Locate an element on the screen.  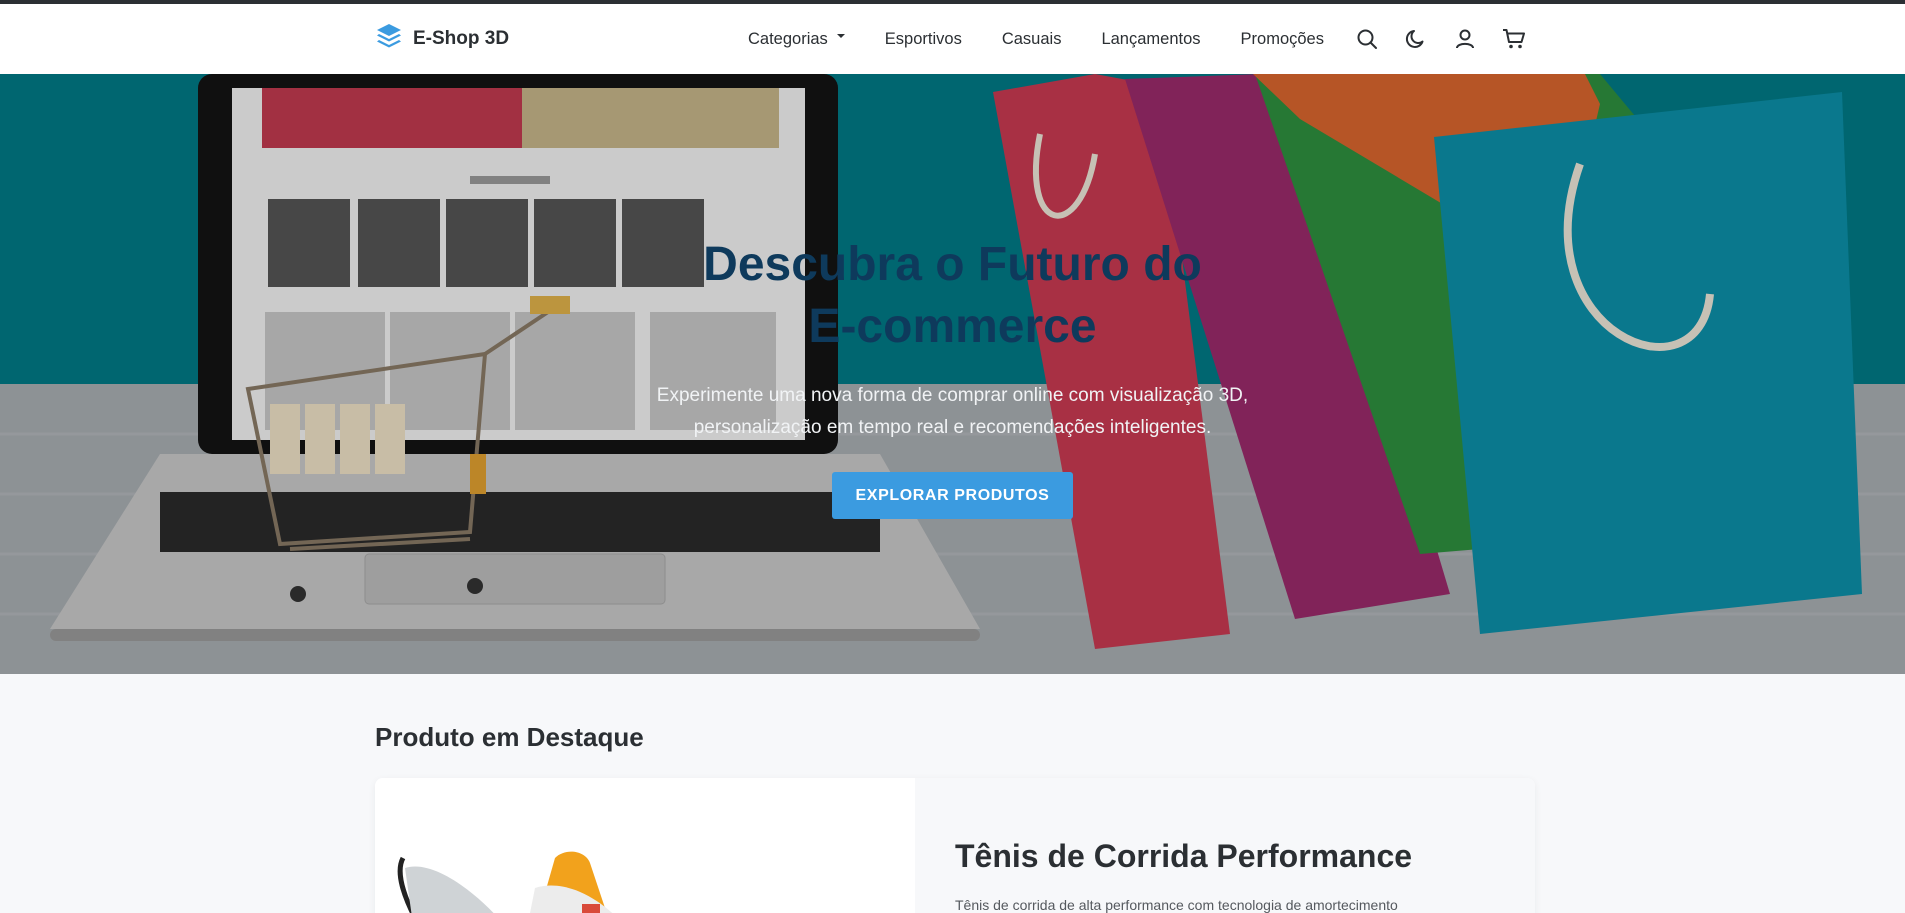
caret-down-icon is located at coordinates (840, 36).